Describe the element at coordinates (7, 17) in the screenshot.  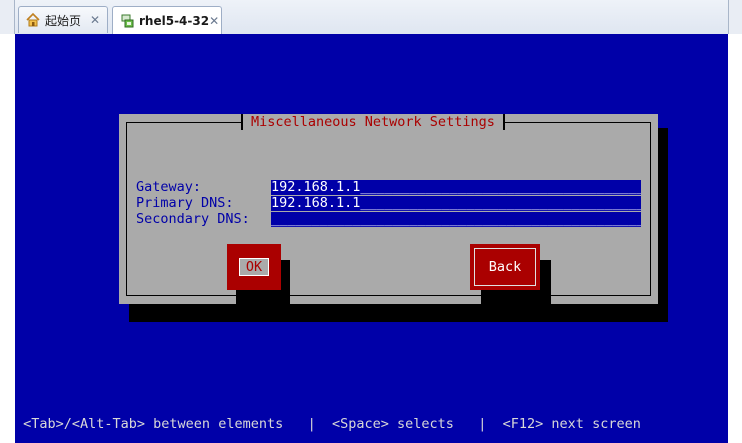
I see `tab-strip-left-edge` at that location.